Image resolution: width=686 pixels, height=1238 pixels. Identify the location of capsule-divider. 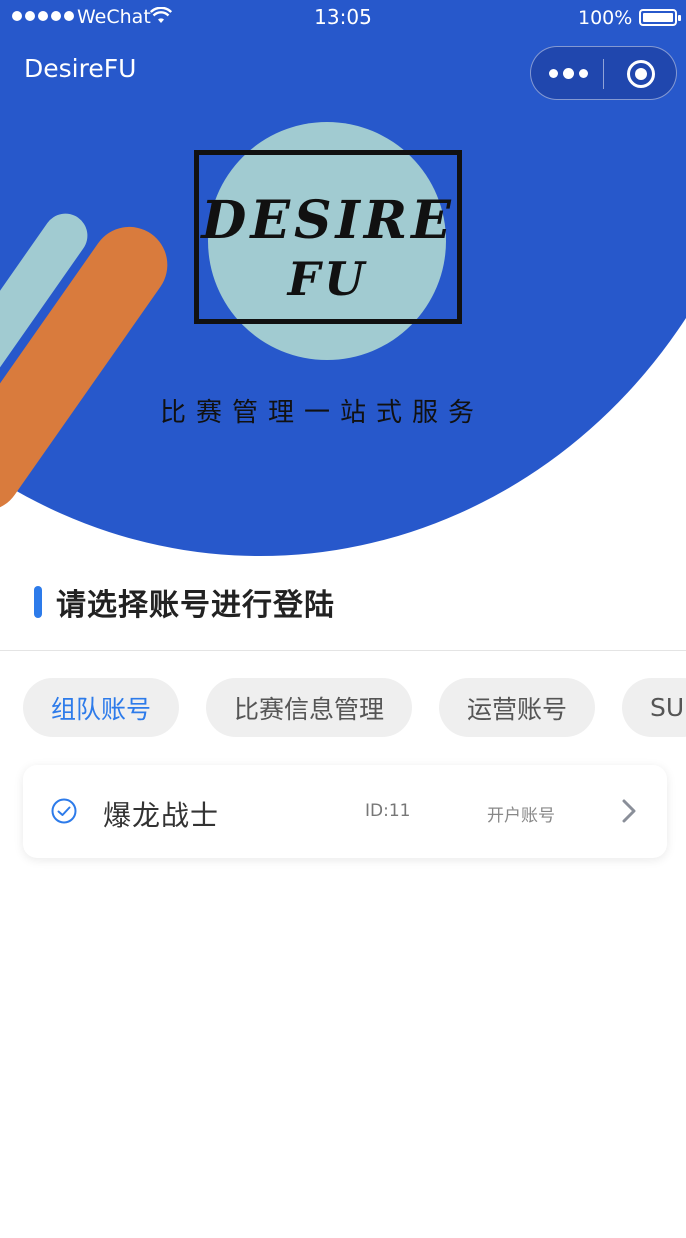
(603, 74).